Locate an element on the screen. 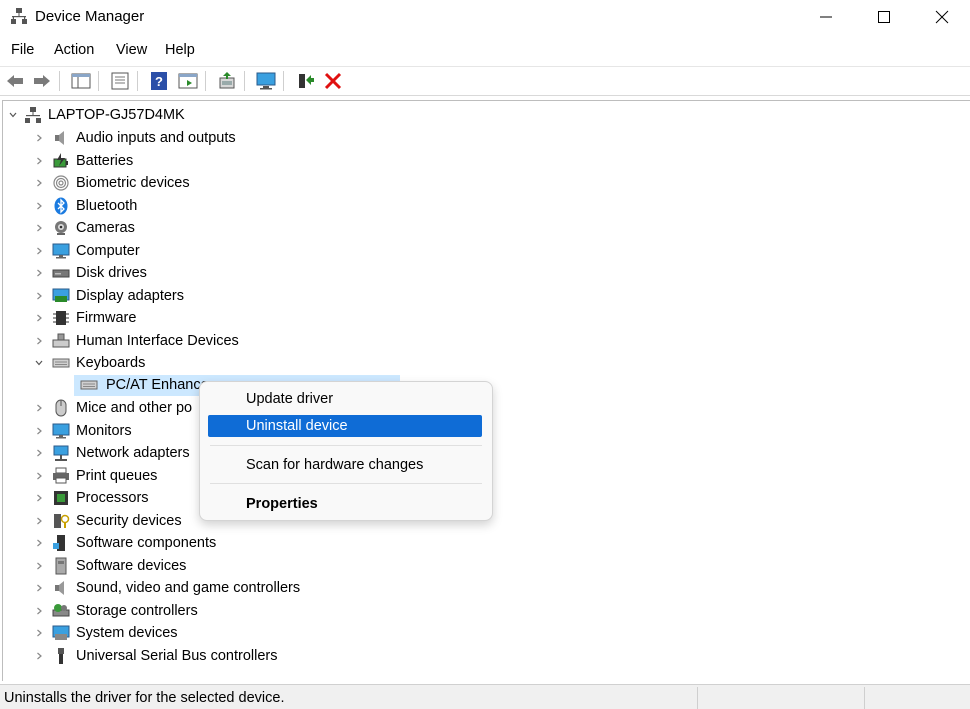 This screenshot has width=970, height=709. console-tree-icon is located at coordinates (81, 81).